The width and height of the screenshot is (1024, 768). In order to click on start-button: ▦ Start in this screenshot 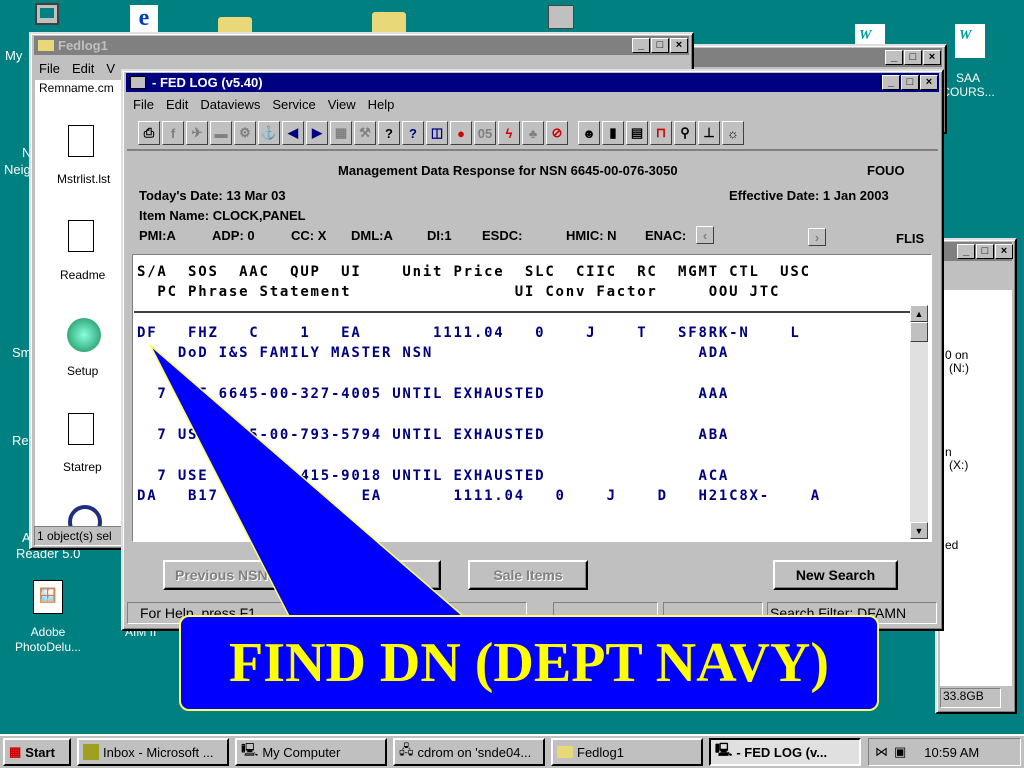, I will do `click(37, 752)`.